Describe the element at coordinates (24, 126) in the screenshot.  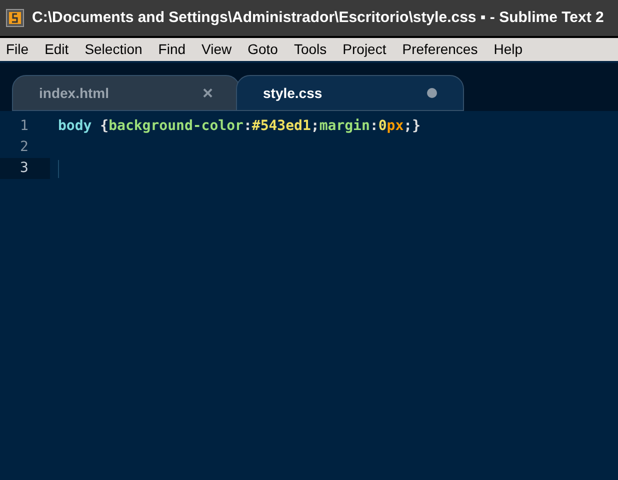
I see `line-number: 1` at that location.